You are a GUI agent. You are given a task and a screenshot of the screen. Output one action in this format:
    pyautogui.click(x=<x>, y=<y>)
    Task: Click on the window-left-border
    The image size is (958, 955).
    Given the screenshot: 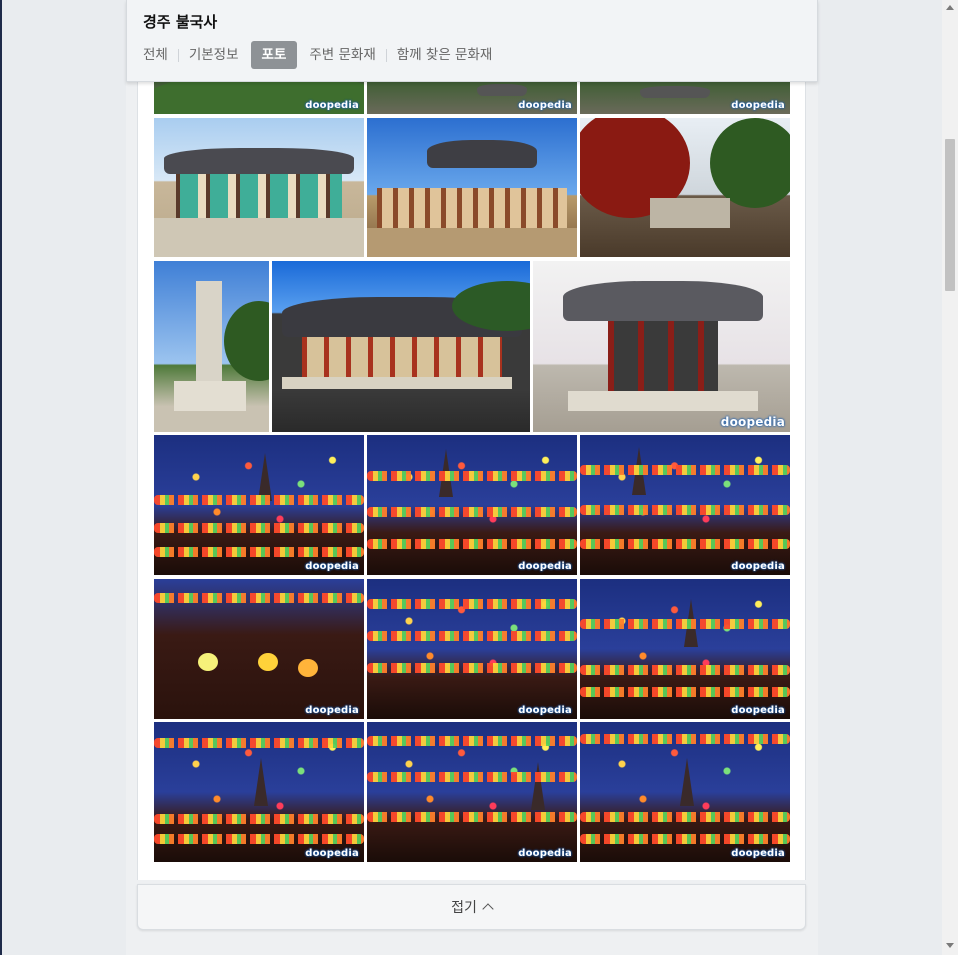 What is the action you would take?
    pyautogui.click(x=1, y=477)
    